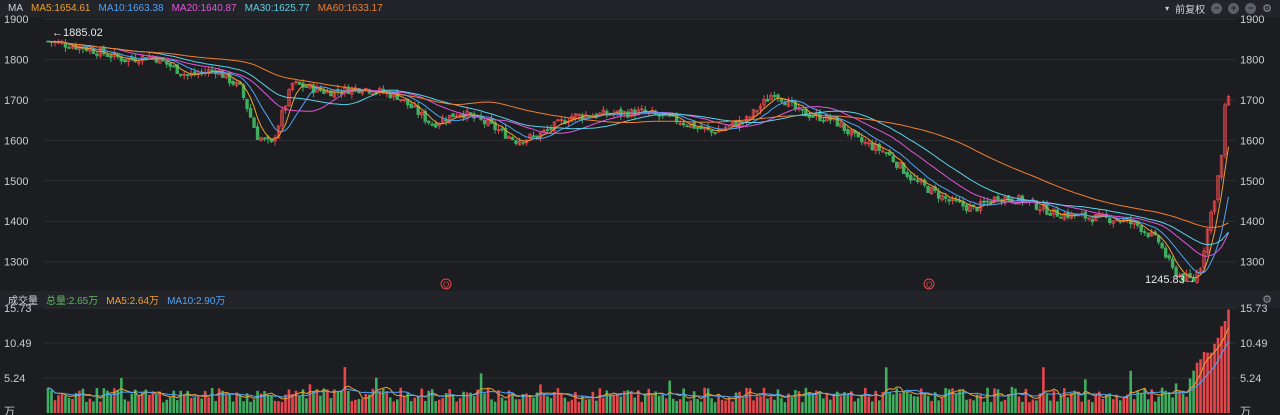 The image size is (1280, 415). Describe the element at coordinates (16, 222) in the screenshot. I see `price-tick-left: 1400` at that location.